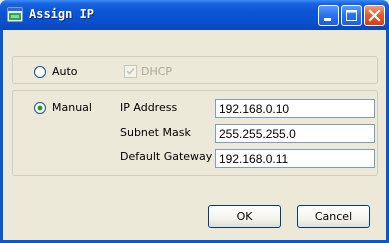 This screenshot has height=243, width=389. Describe the element at coordinates (40, 72) in the screenshot. I see `auto-radio` at that location.